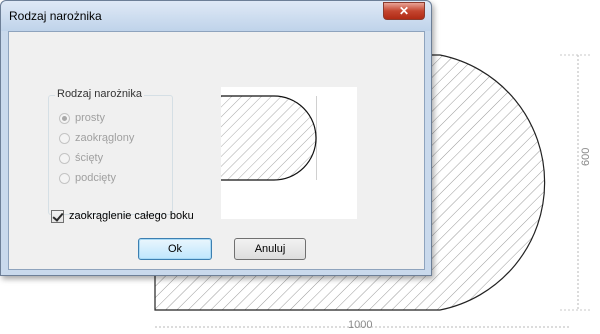 The height and width of the screenshot is (334, 600). Describe the element at coordinates (95, 178) in the screenshot. I see `radio-label: podcięty` at that location.